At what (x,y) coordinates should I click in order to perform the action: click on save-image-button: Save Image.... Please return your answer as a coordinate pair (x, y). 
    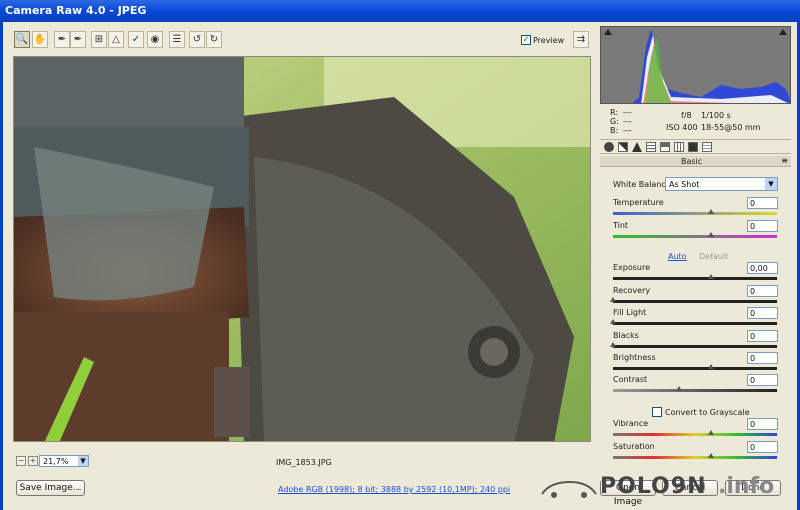
    Looking at the image, I should click on (50, 488).